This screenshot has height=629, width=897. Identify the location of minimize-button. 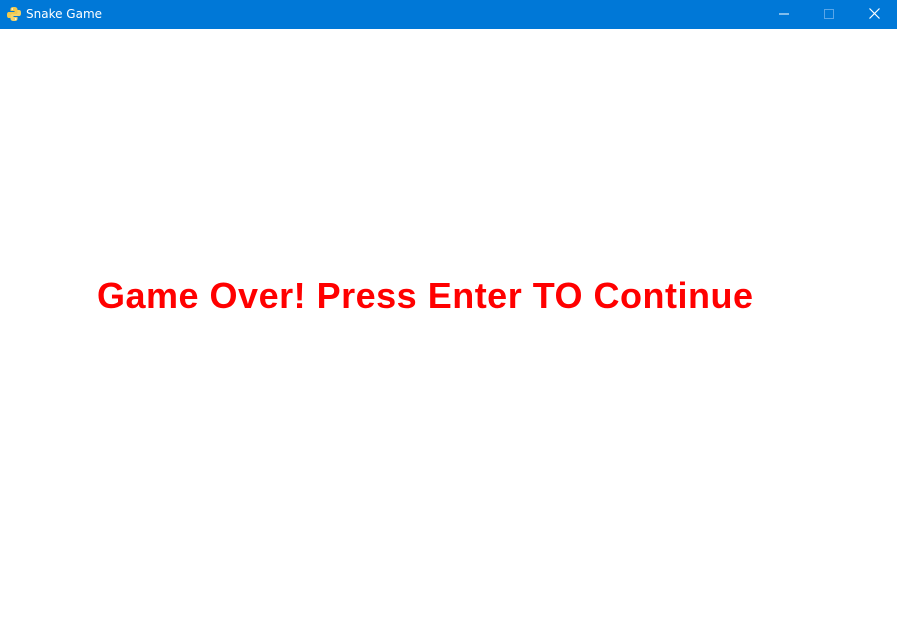
(783, 14).